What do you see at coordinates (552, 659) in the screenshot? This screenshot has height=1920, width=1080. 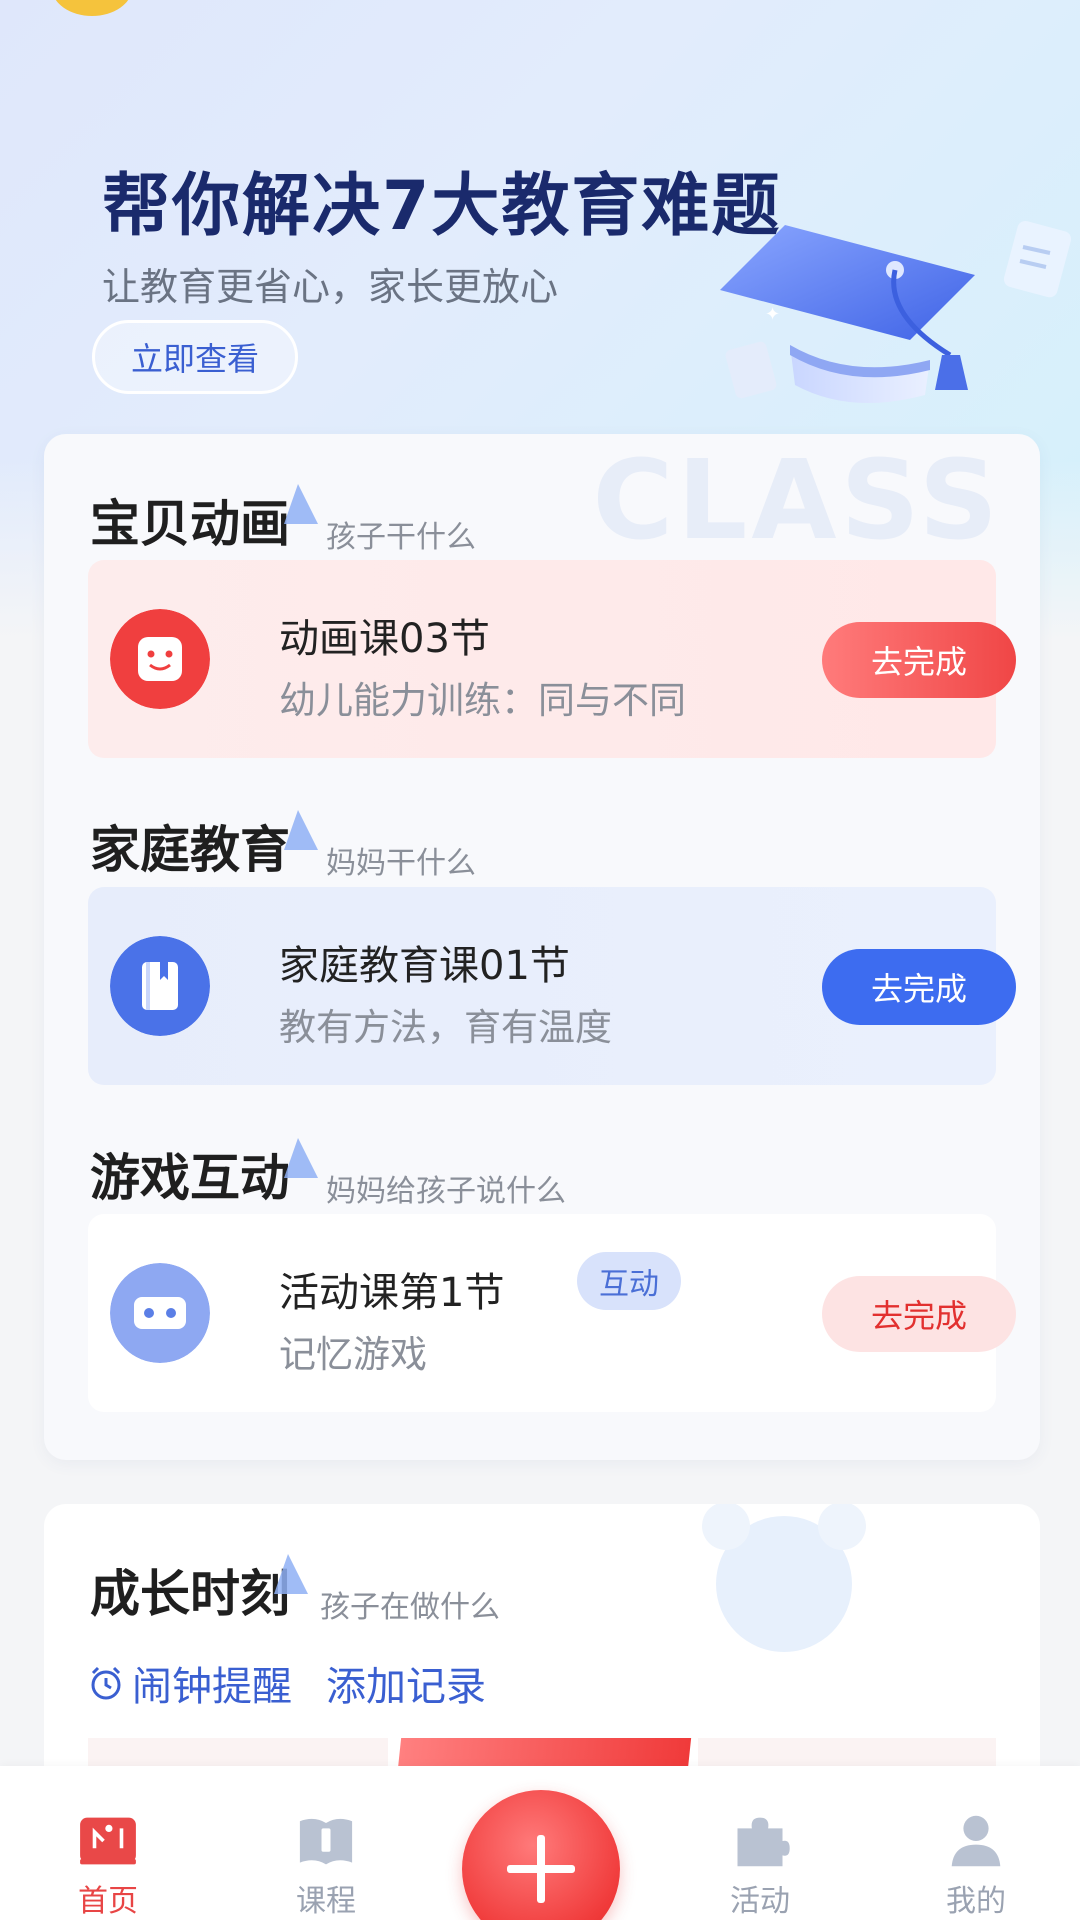 I see `task-card-animation: 动画课03节 幼儿能力训练：同与不同 去完成` at bounding box center [552, 659].